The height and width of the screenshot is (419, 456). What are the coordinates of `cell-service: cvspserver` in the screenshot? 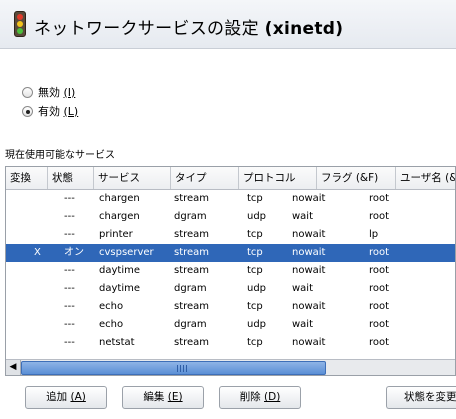 It's located at (126, 252).